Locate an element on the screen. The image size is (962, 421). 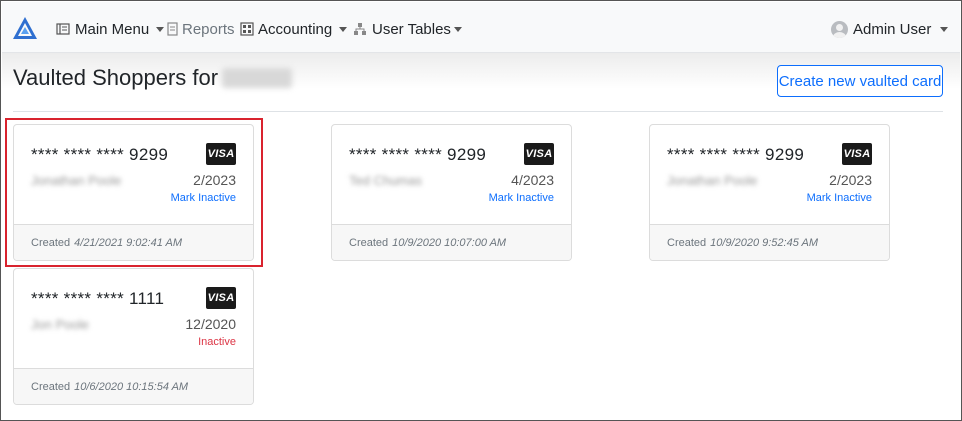
card-footer: Created 10/9/2020 10:07:00 AM is located at coordinates (451, 242).